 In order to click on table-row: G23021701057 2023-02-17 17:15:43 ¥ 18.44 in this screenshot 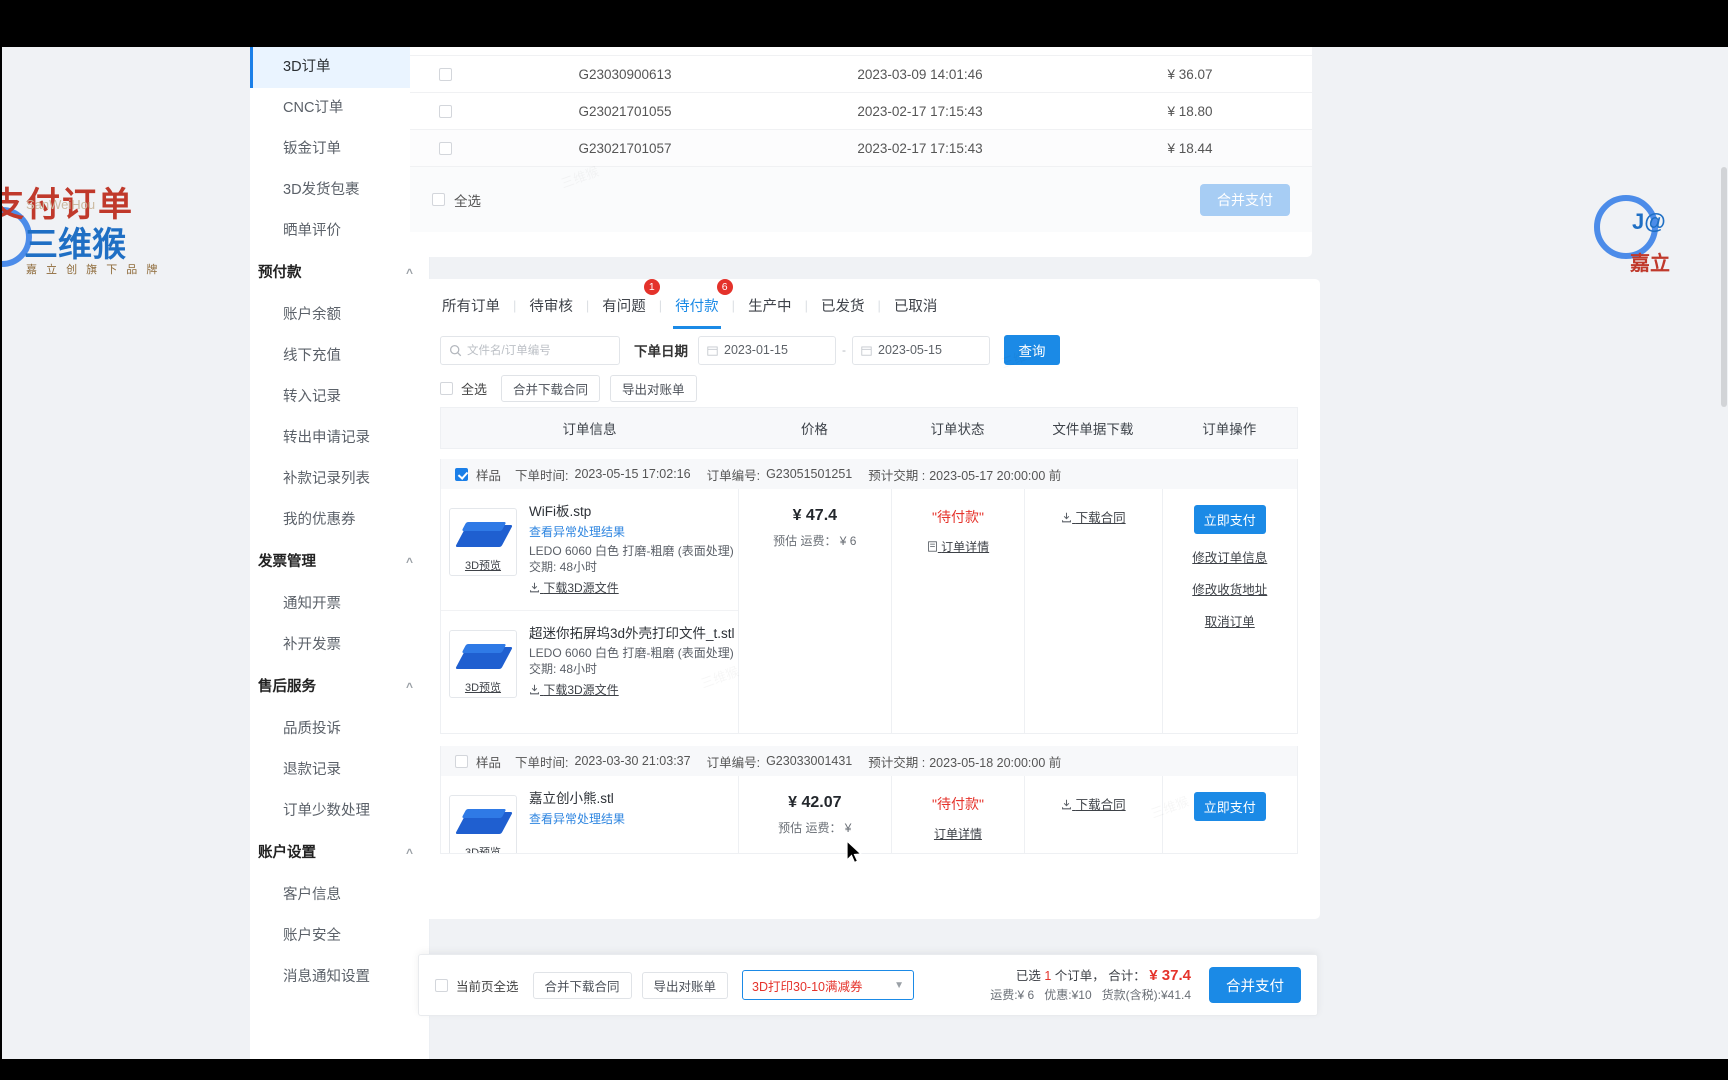, I will do `click(861, 147)`.